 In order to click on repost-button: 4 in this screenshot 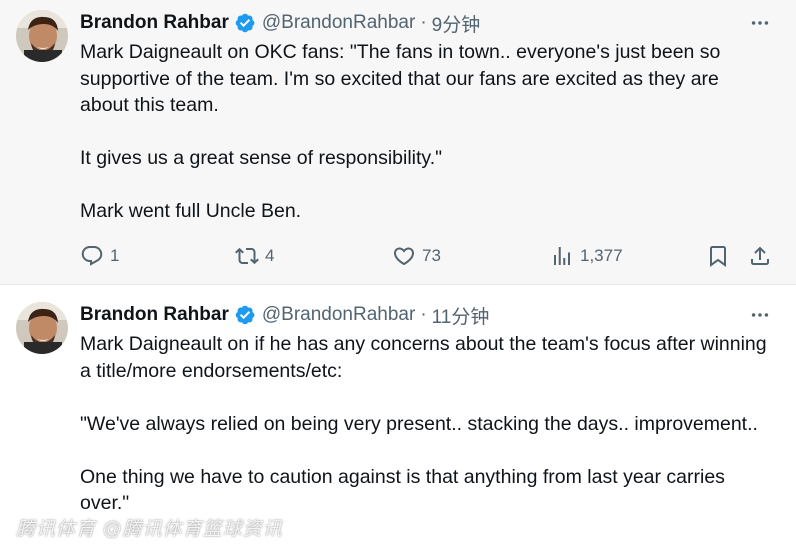, I will do `click(254, 256)`.